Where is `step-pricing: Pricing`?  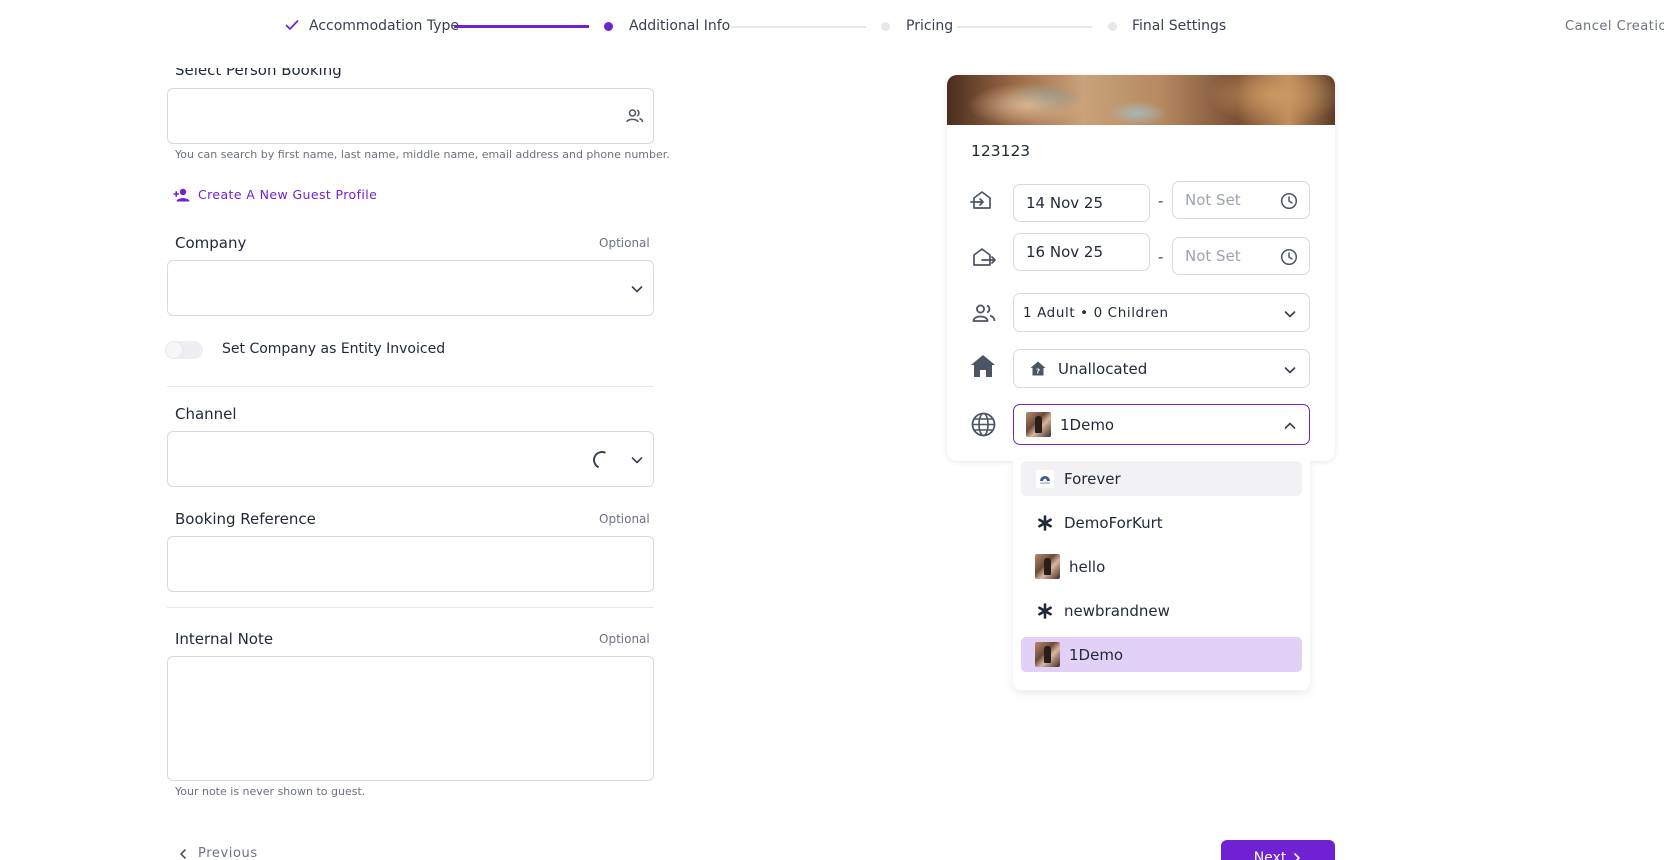
step-pricing: Pricing is located at coordinates (929, 26).